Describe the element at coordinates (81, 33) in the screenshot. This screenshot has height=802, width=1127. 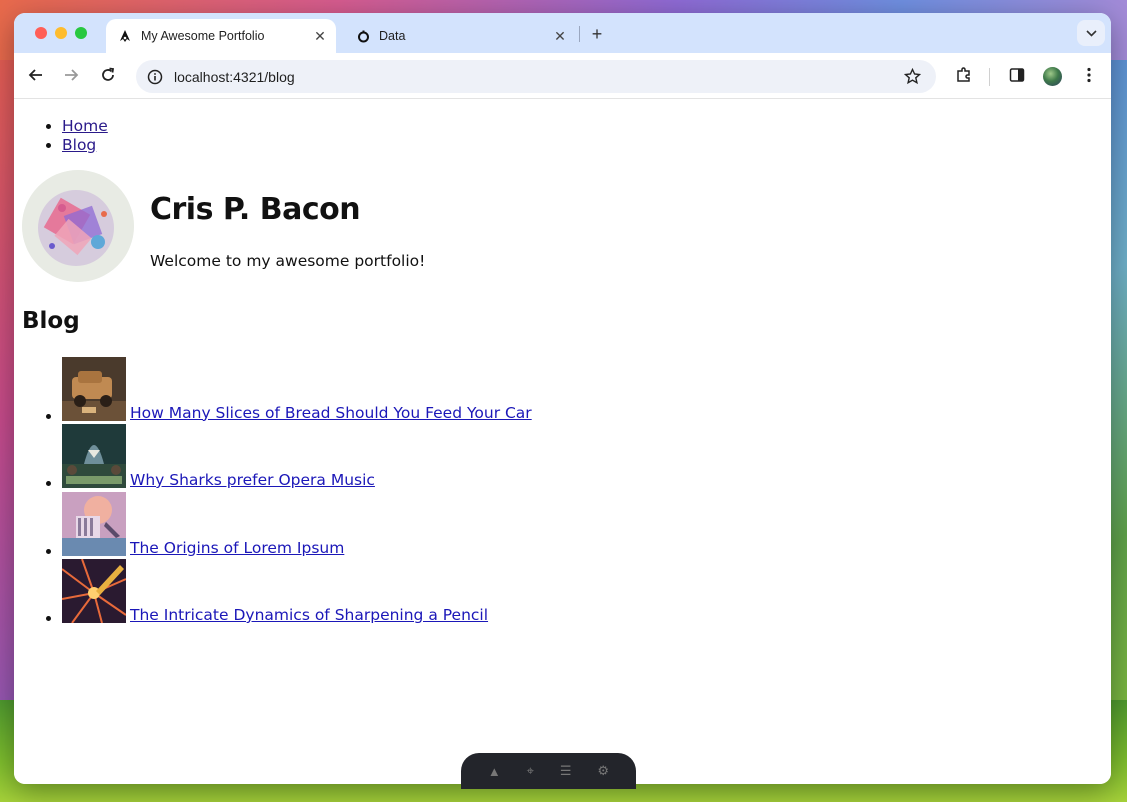
I see `zoom-window-button` at that location.